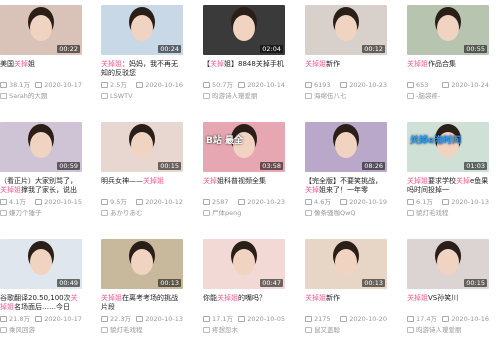 This screenshot has height=351, width=500. I want to click on uploader-name: Sarah的大题, so click(41, 96).